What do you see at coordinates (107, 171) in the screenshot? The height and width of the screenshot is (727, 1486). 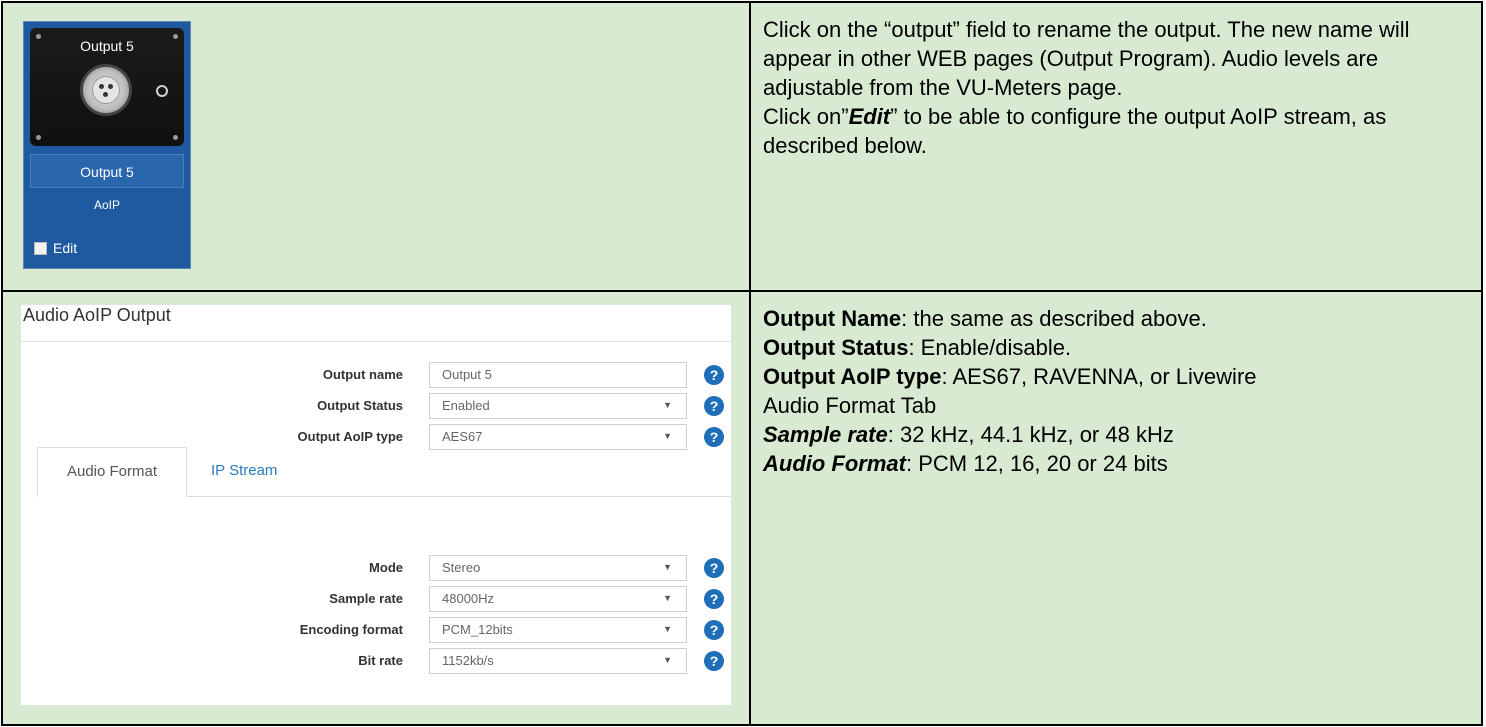 I see `output-name-field: Output 5` at bounding box center [107, 171].